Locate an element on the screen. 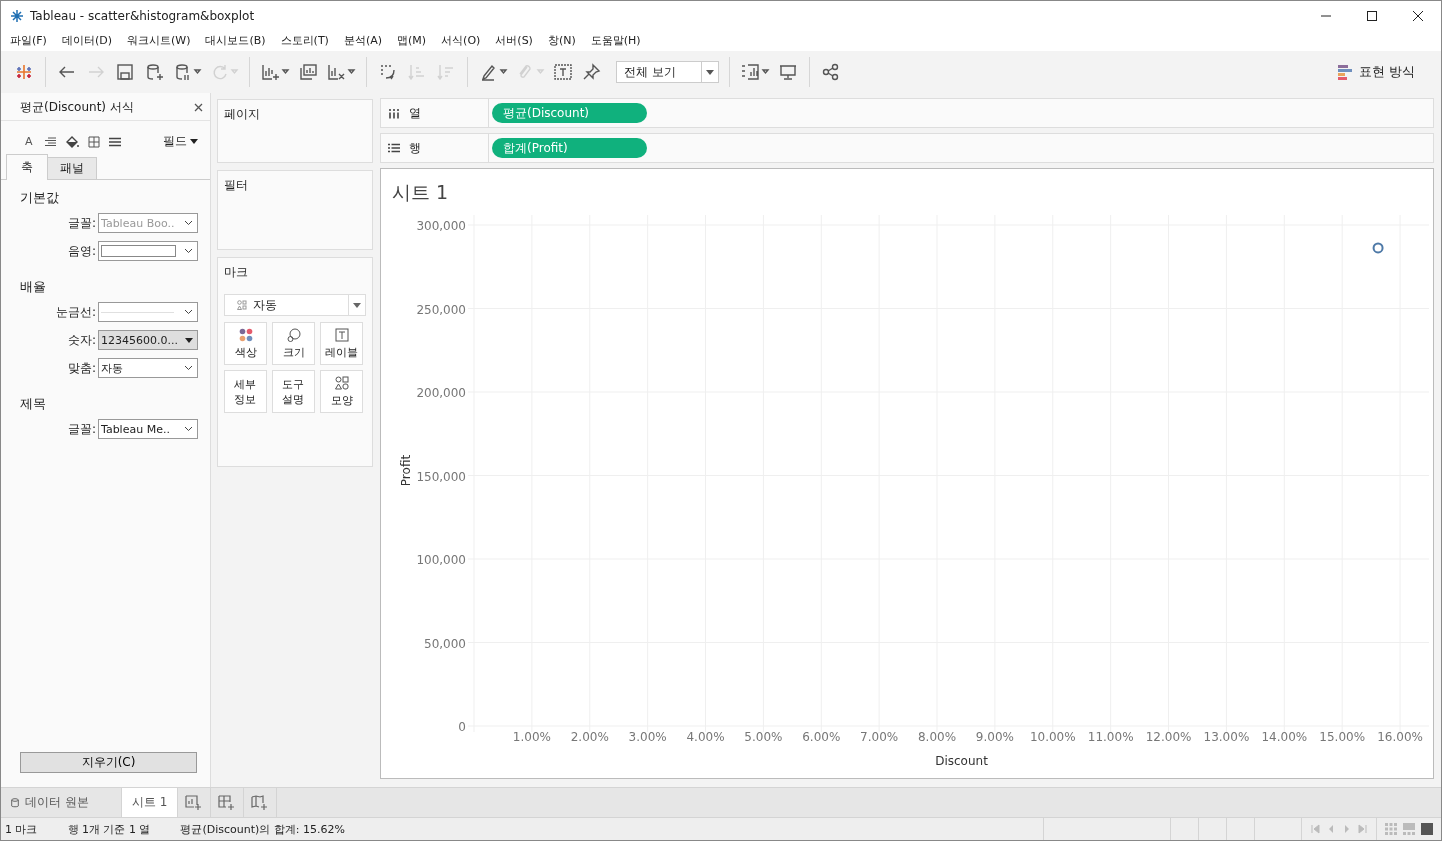 The width and height of the screenshot is (1442, 841). duplicate-chart-icon is located at coordinates (308, 72).